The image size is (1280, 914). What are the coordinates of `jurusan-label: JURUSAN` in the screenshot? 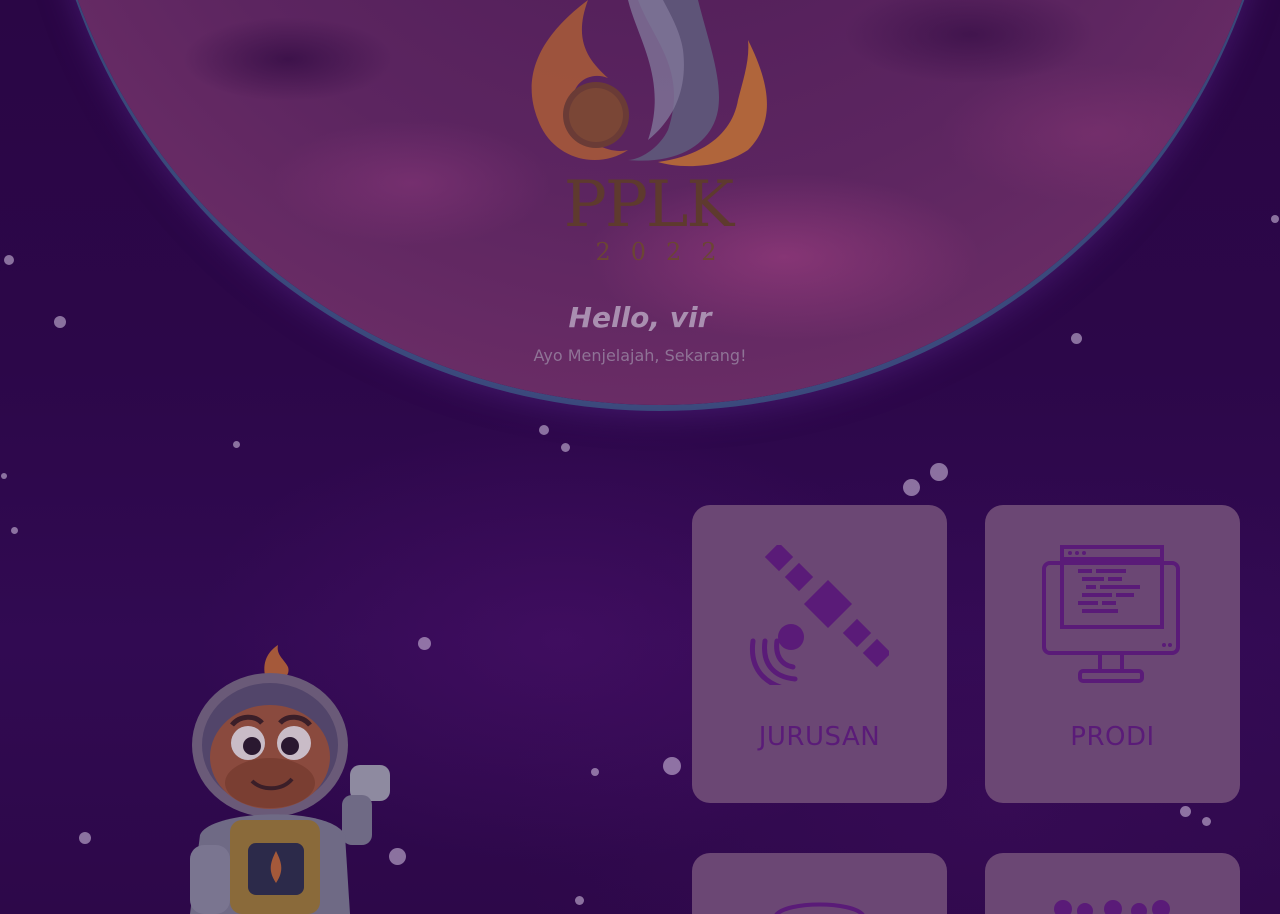 It's located at (819, 737).